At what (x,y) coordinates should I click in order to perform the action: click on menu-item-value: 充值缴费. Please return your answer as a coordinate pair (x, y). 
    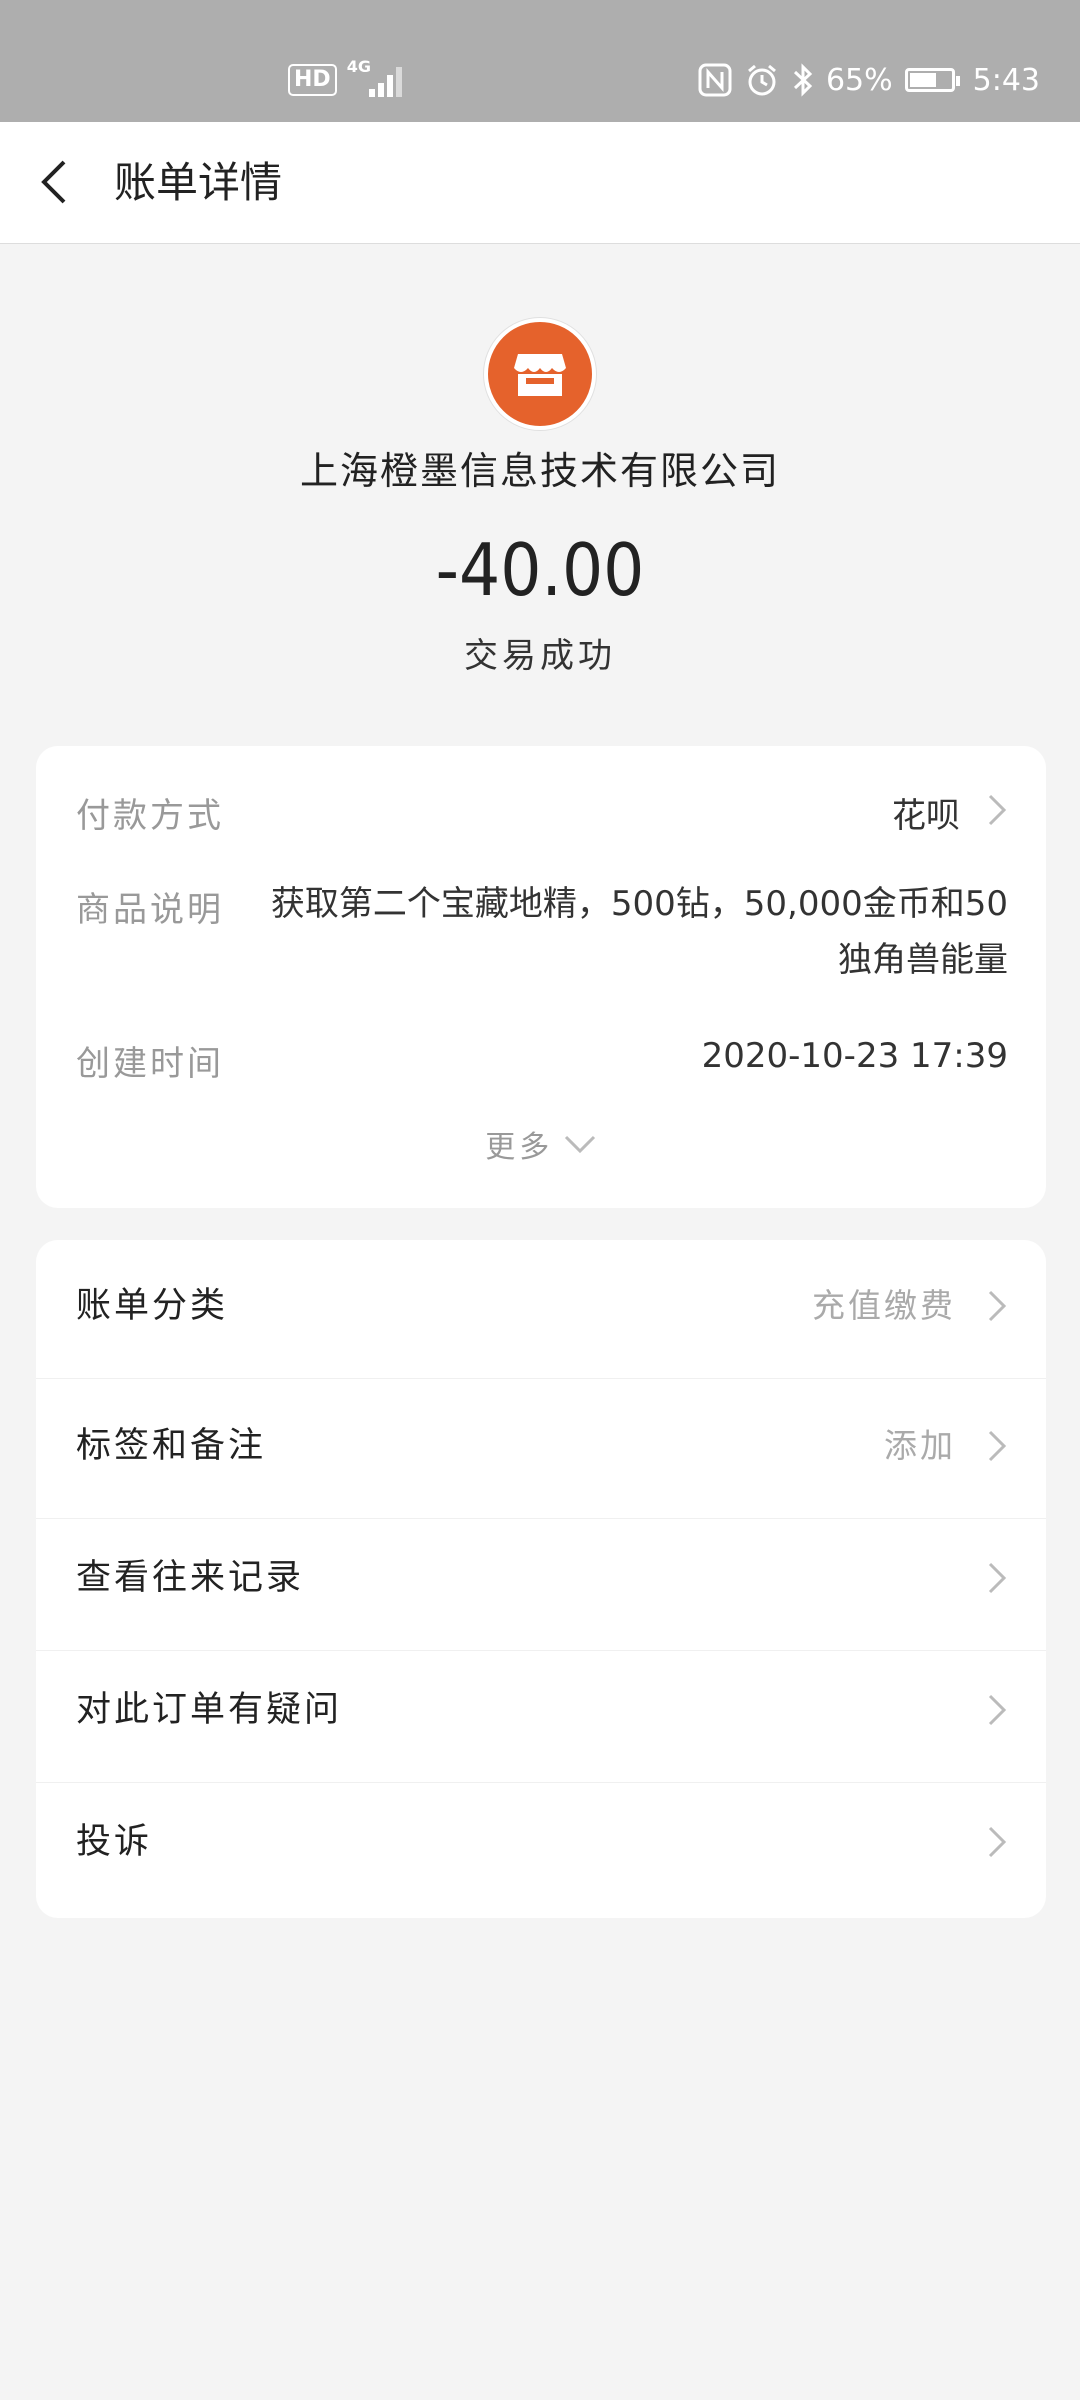
    Looking at the image, I should click on (884, 1305).